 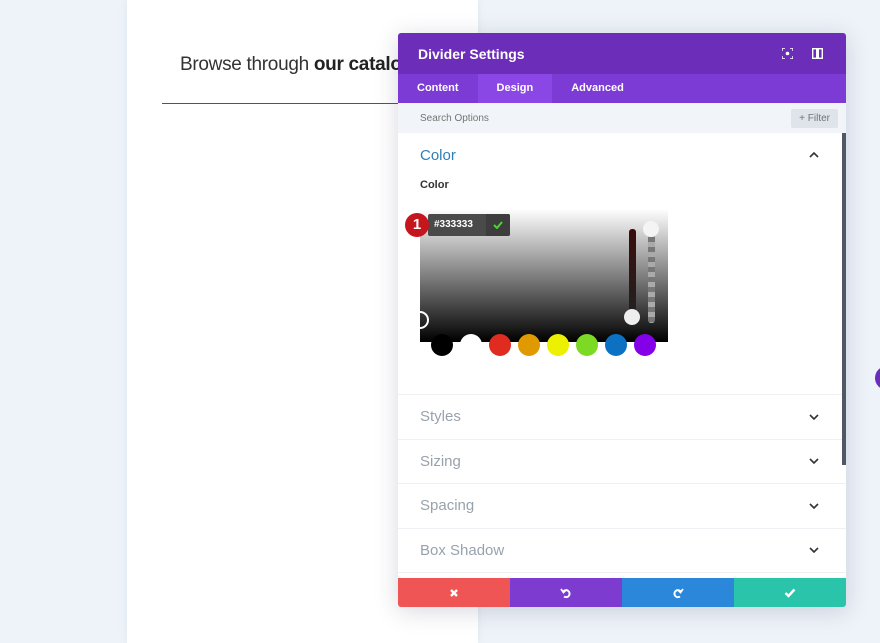 What do you see at coordinates (457, 225) in the screenshot?
I see `hex-input: #333333` at bounding box center [457, 225].